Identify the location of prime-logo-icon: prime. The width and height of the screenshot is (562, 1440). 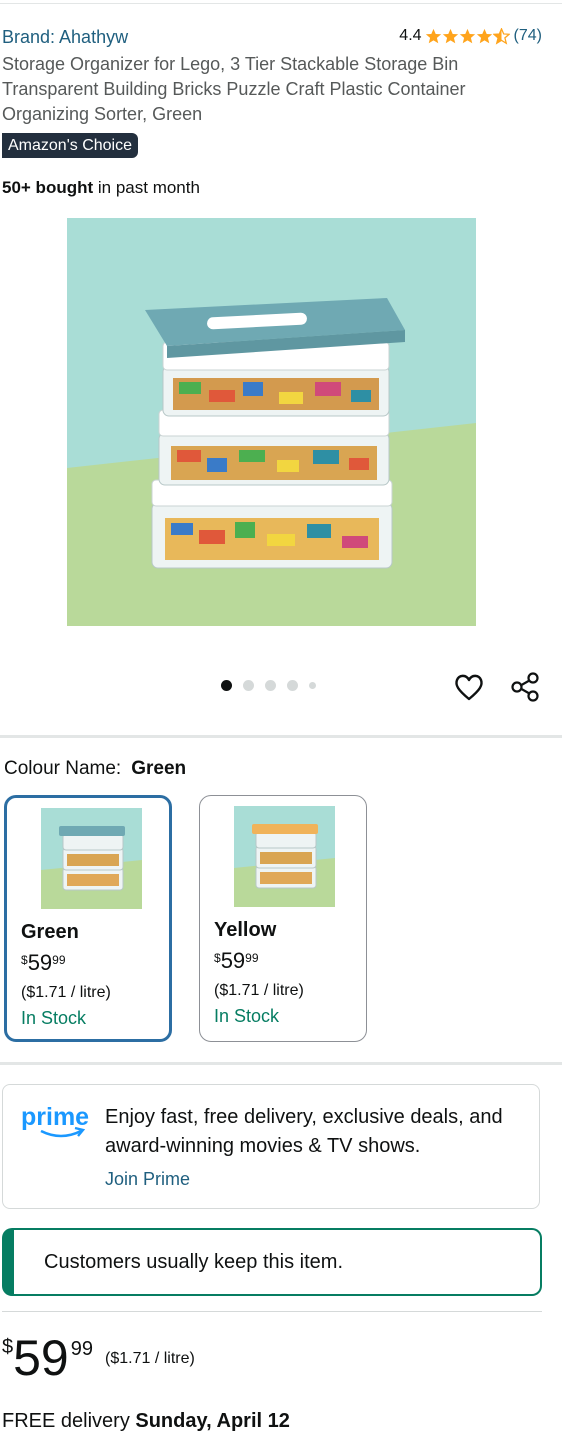
(55, 1120).